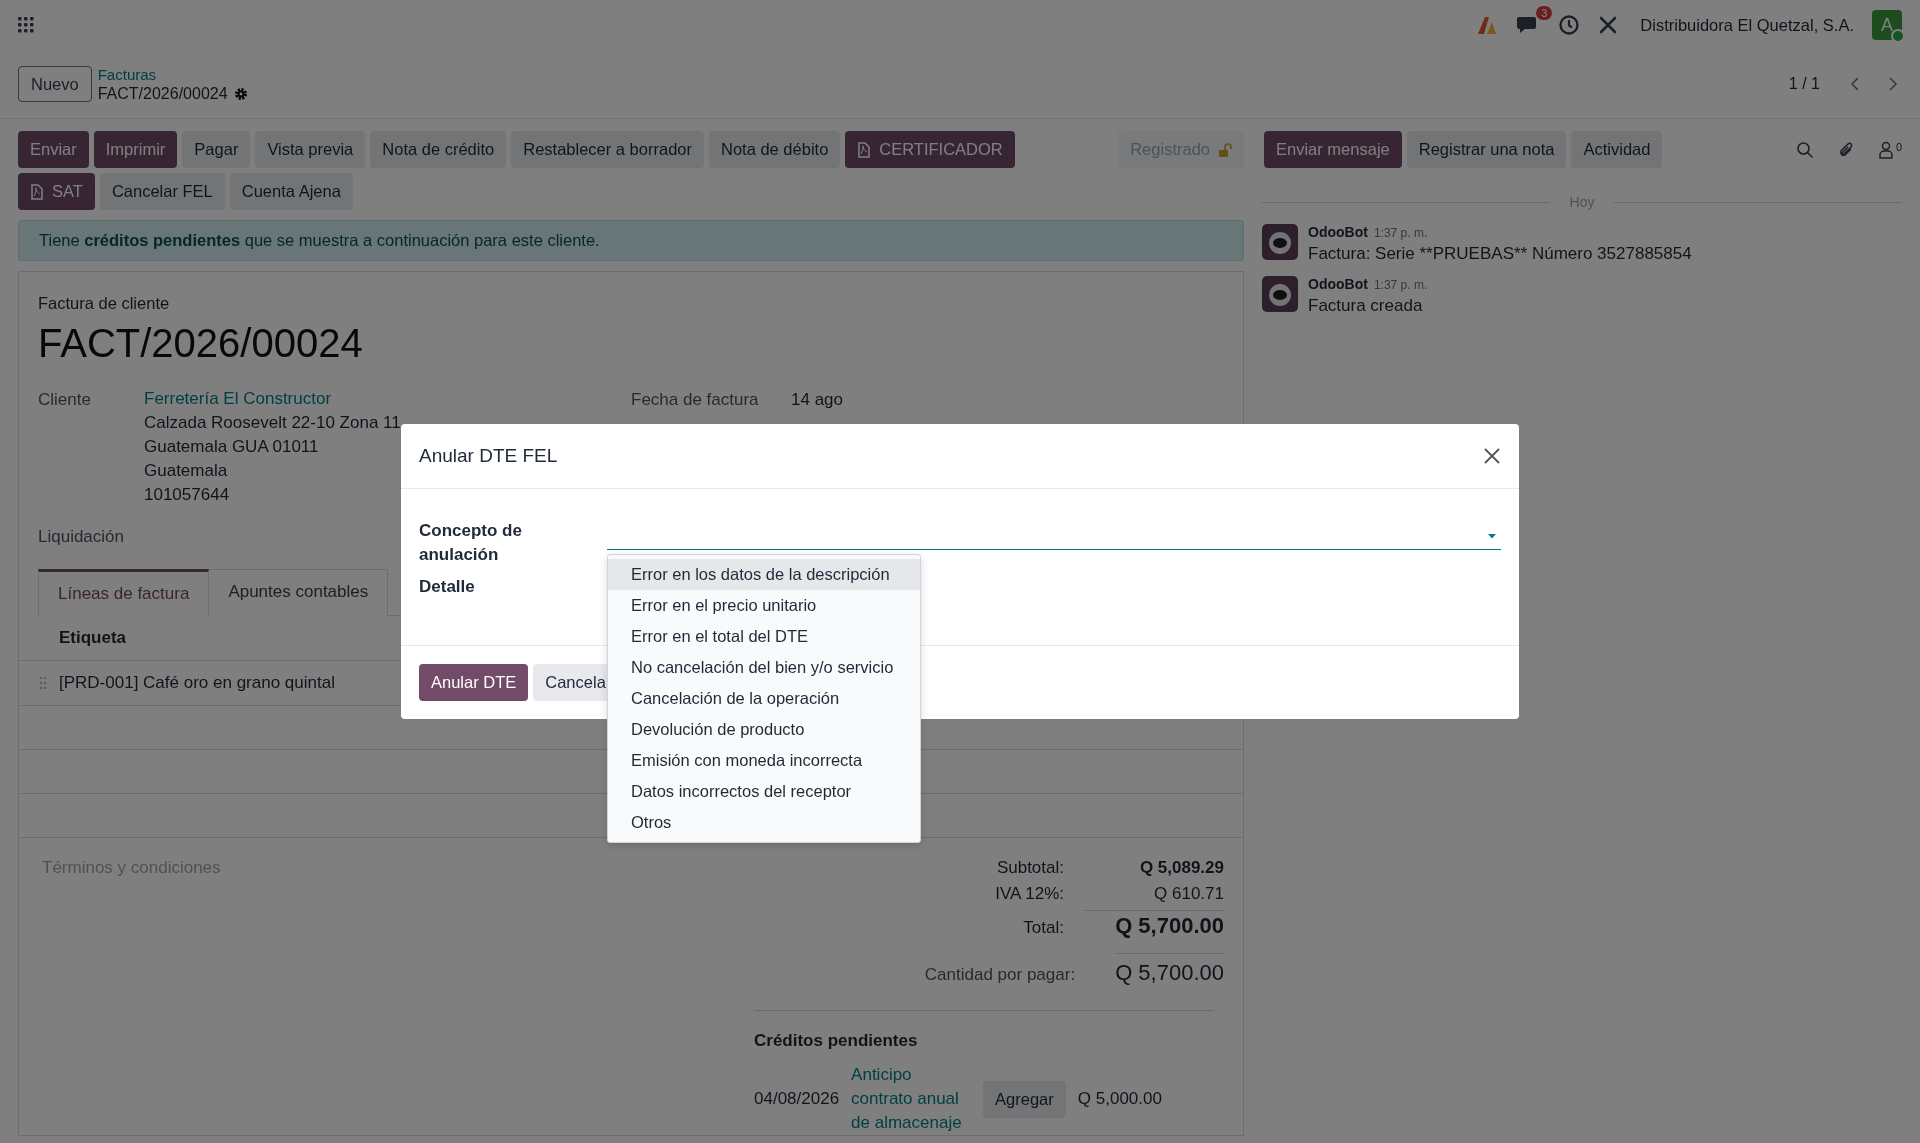 The height and width of the screenshot is (1143, 1920). Describe the element at coordinates (186, 471) in the screenshot. I see `address-line: Guatemala` at that location.